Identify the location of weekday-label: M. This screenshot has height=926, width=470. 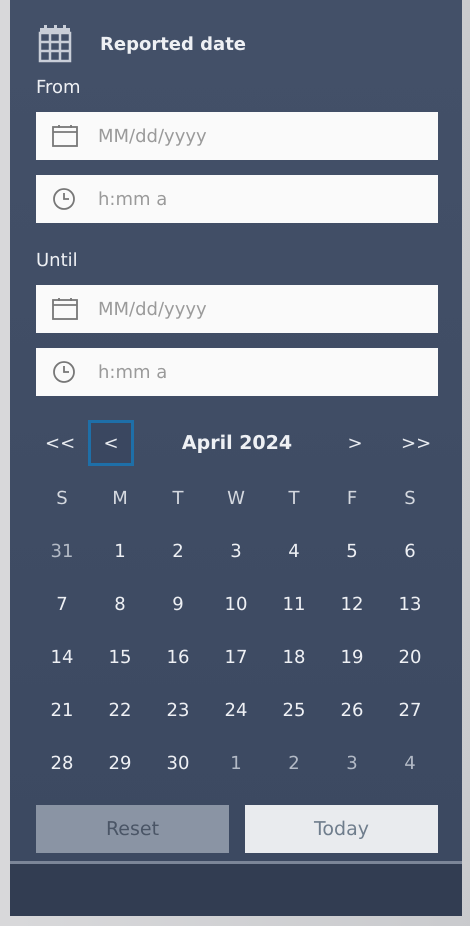
(120, 498).